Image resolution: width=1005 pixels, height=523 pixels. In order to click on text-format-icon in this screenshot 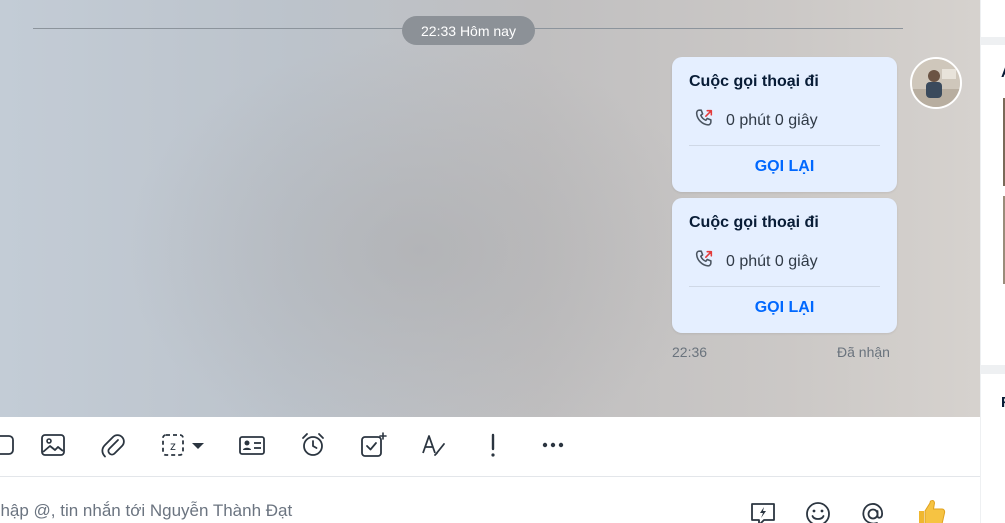, I will do `click(433, 445)`.